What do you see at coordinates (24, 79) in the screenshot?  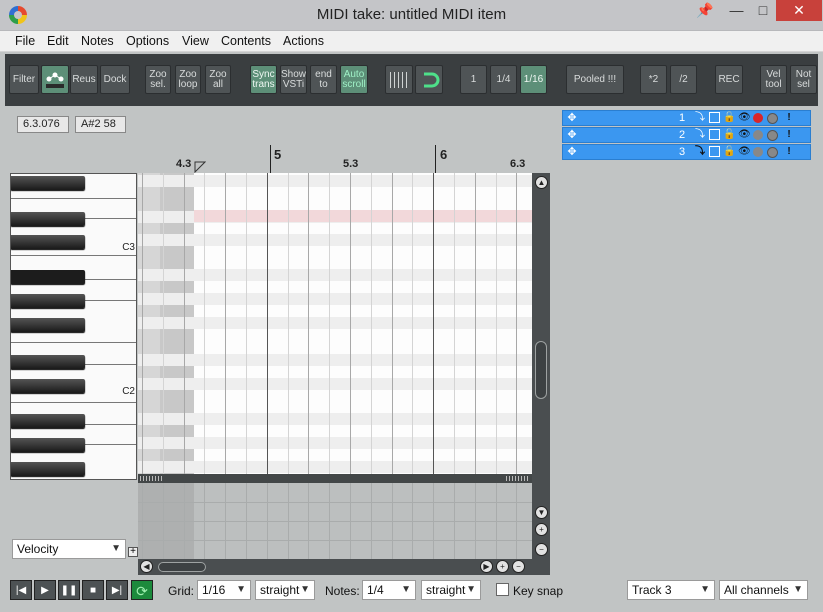 I see `filter-button: Filter` at bounding box center [24, 79].